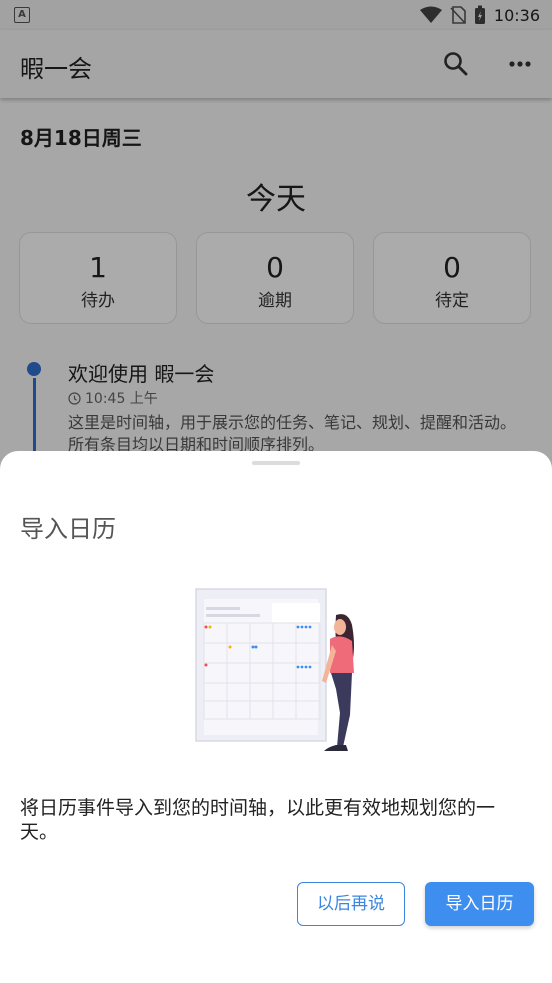 The image size is (552, 983). What do you see at coordinates (276, 463) in the screenshot?
I see `drag-handle` at bounding box center [276, 463].